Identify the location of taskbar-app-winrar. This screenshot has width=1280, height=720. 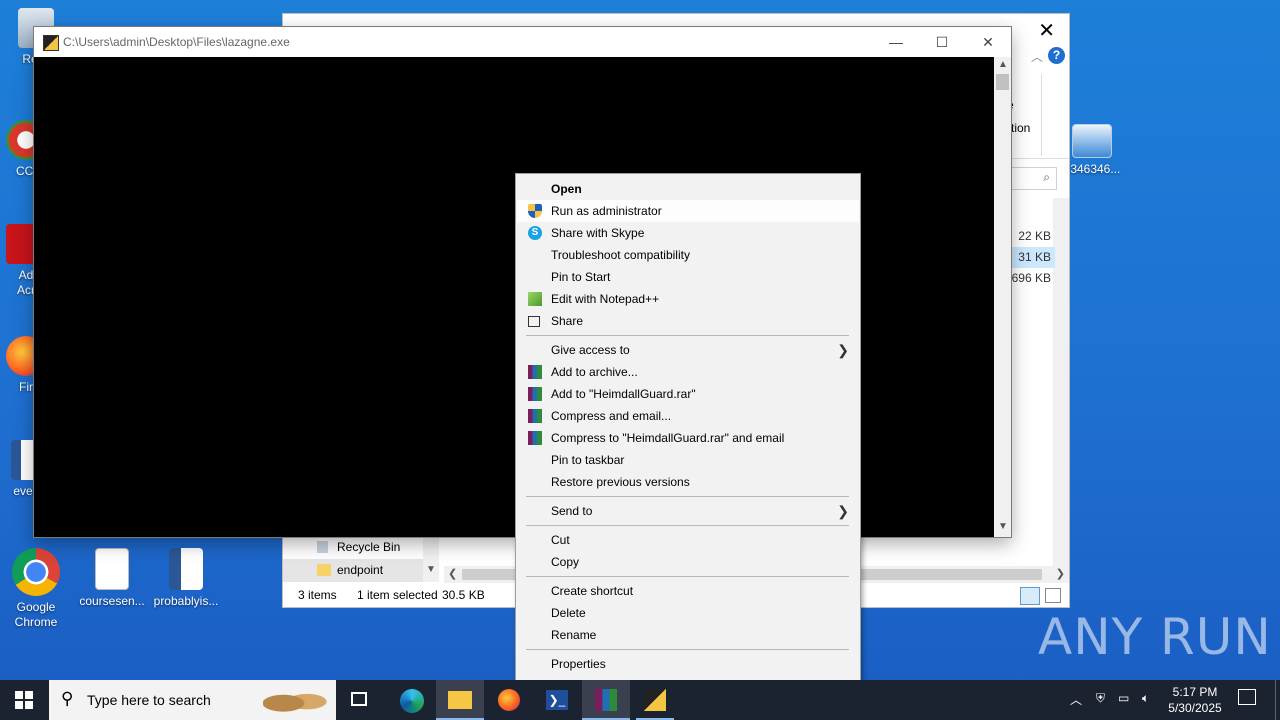
(606, 700).